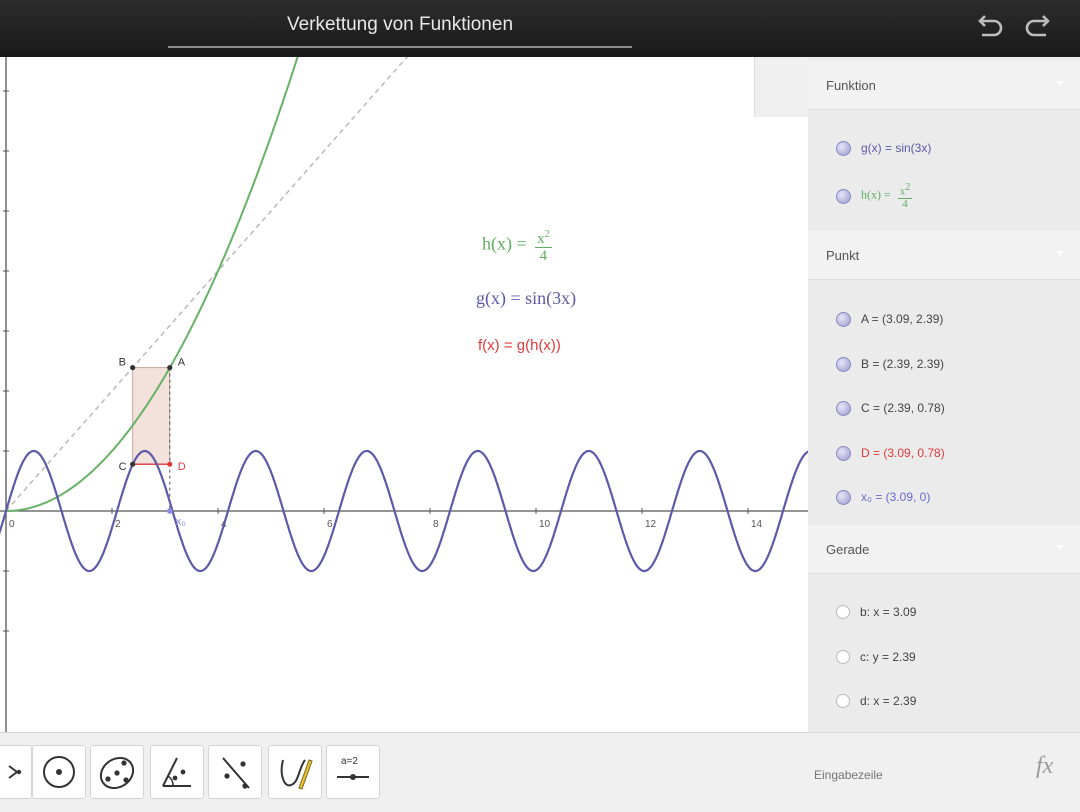  Describe the element at coordinates (400, 47) in the screenshot. I see `title-underline` at that location.